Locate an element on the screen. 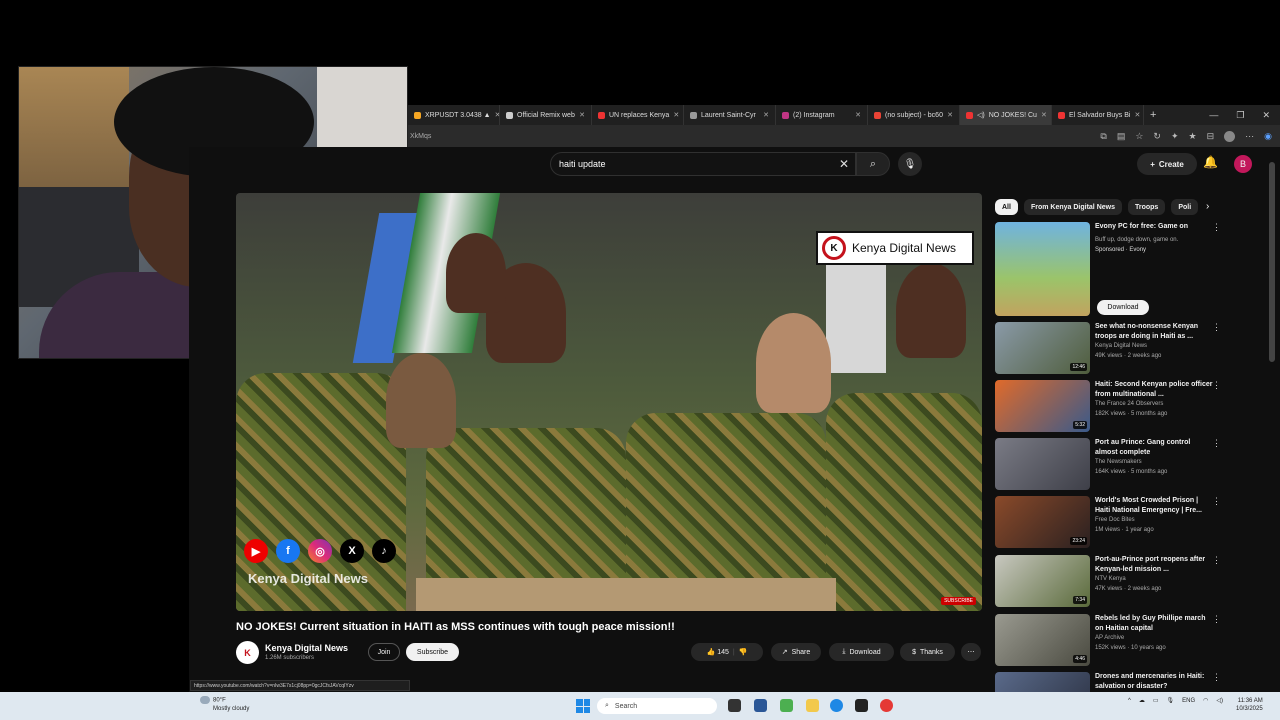  video-thumbnail: 4:46 is located at coordinates (1042, 640).